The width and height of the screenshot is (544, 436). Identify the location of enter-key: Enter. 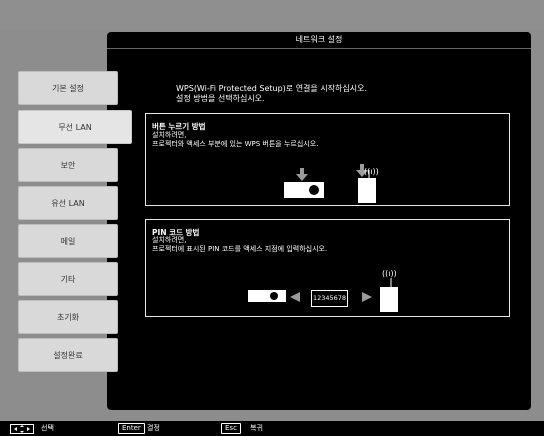
(131, 428).